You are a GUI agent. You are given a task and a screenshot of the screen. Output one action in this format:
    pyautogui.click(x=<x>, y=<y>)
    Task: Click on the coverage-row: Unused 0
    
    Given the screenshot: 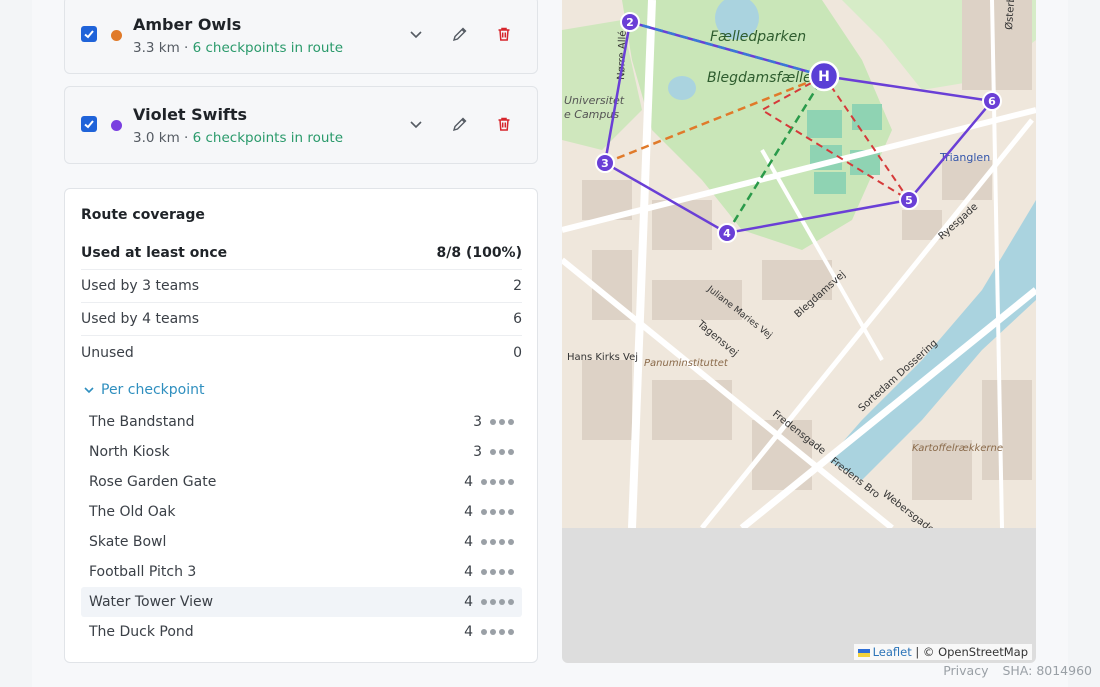 What is the action you would take?
    pyautogui.click(x=301, y=352)
    